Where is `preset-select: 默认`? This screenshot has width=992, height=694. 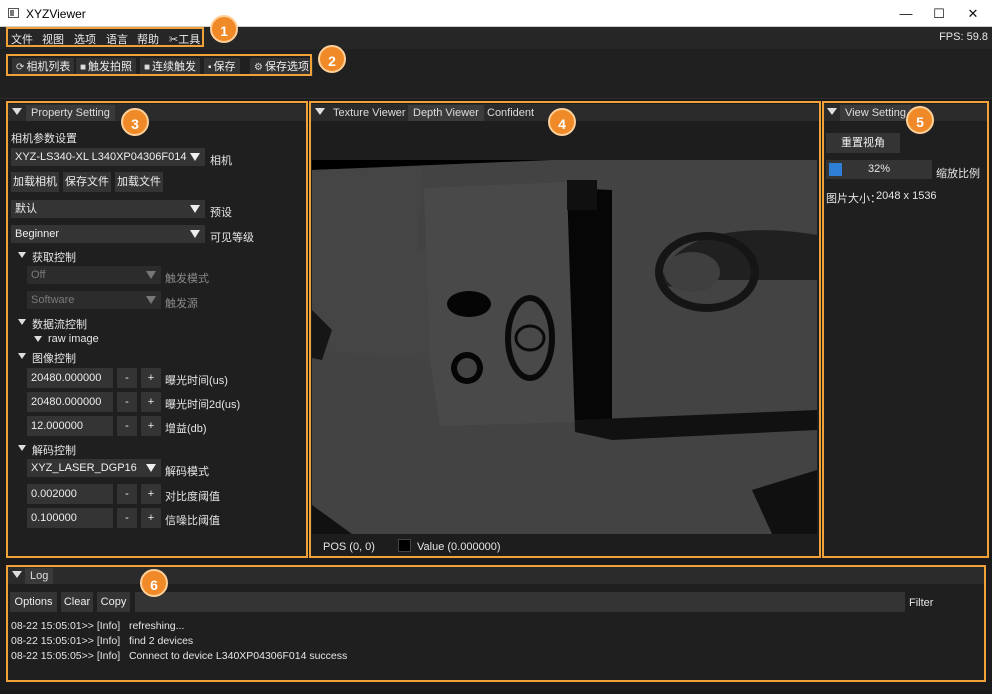
preset-select: 默认 is located at coordinates (108, 209).